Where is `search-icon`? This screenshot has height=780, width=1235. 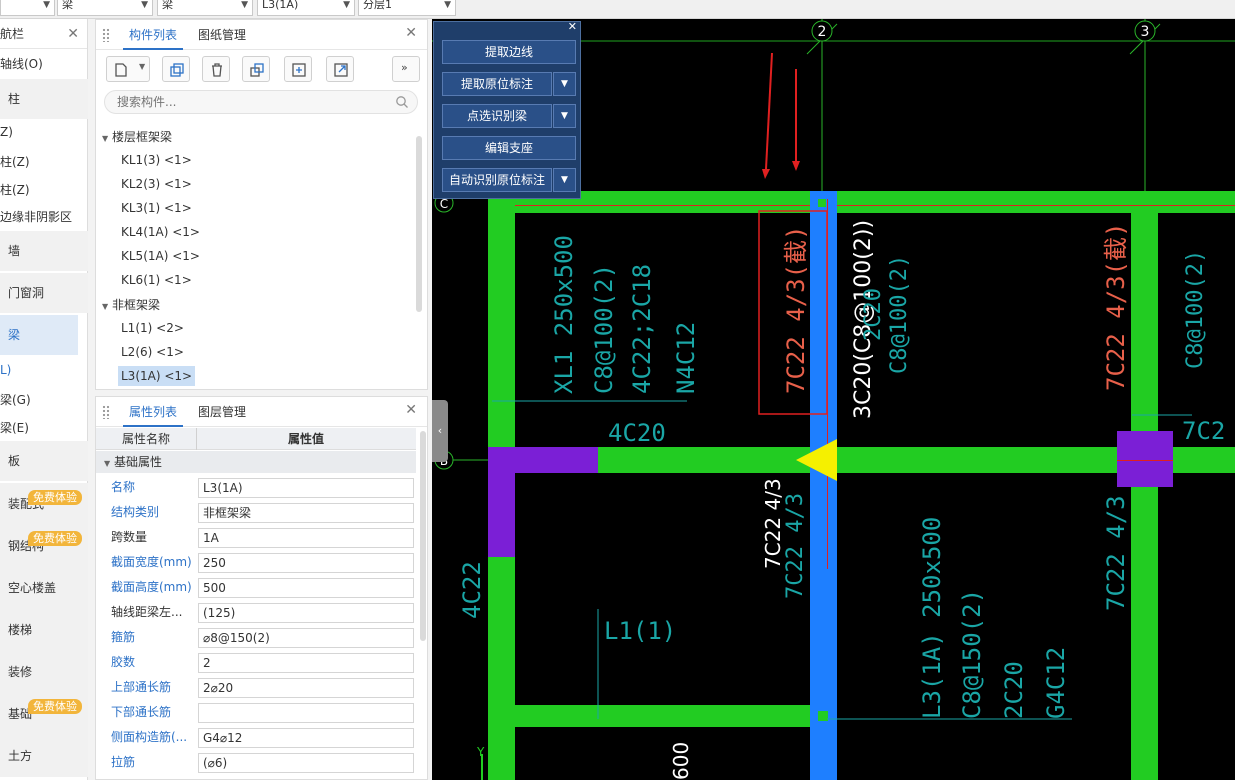
search-icon is located at coordinates (402, 102).